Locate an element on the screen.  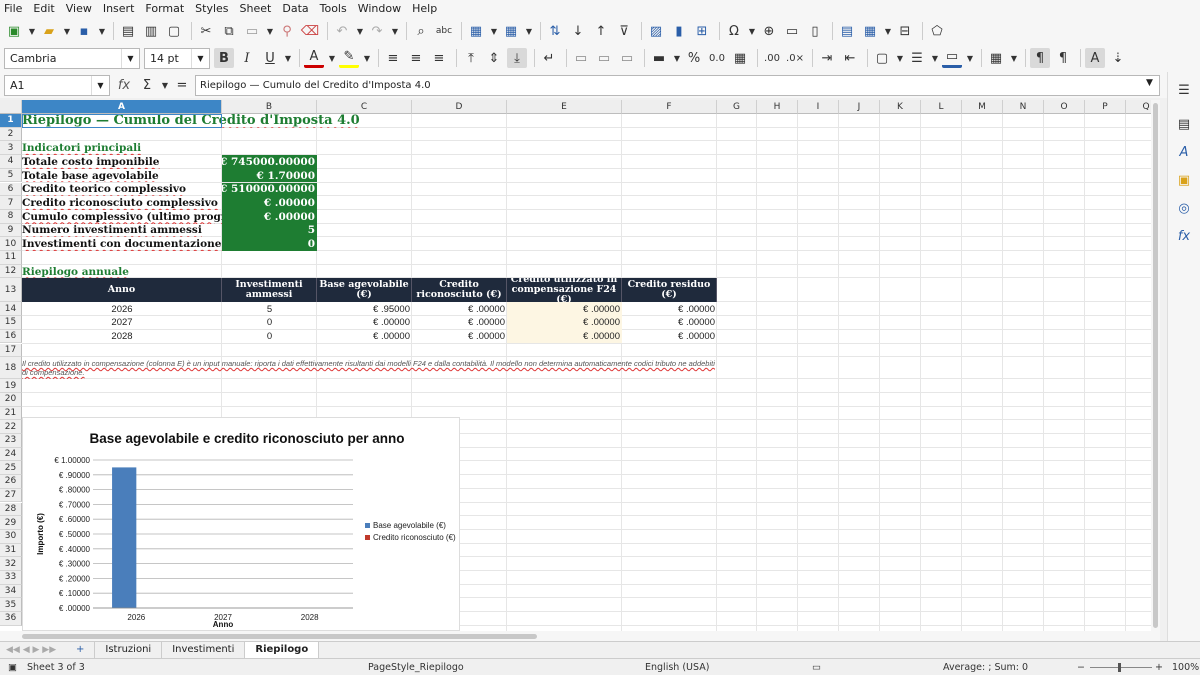
table-cell: 0 is located at coordinates (269, 337).